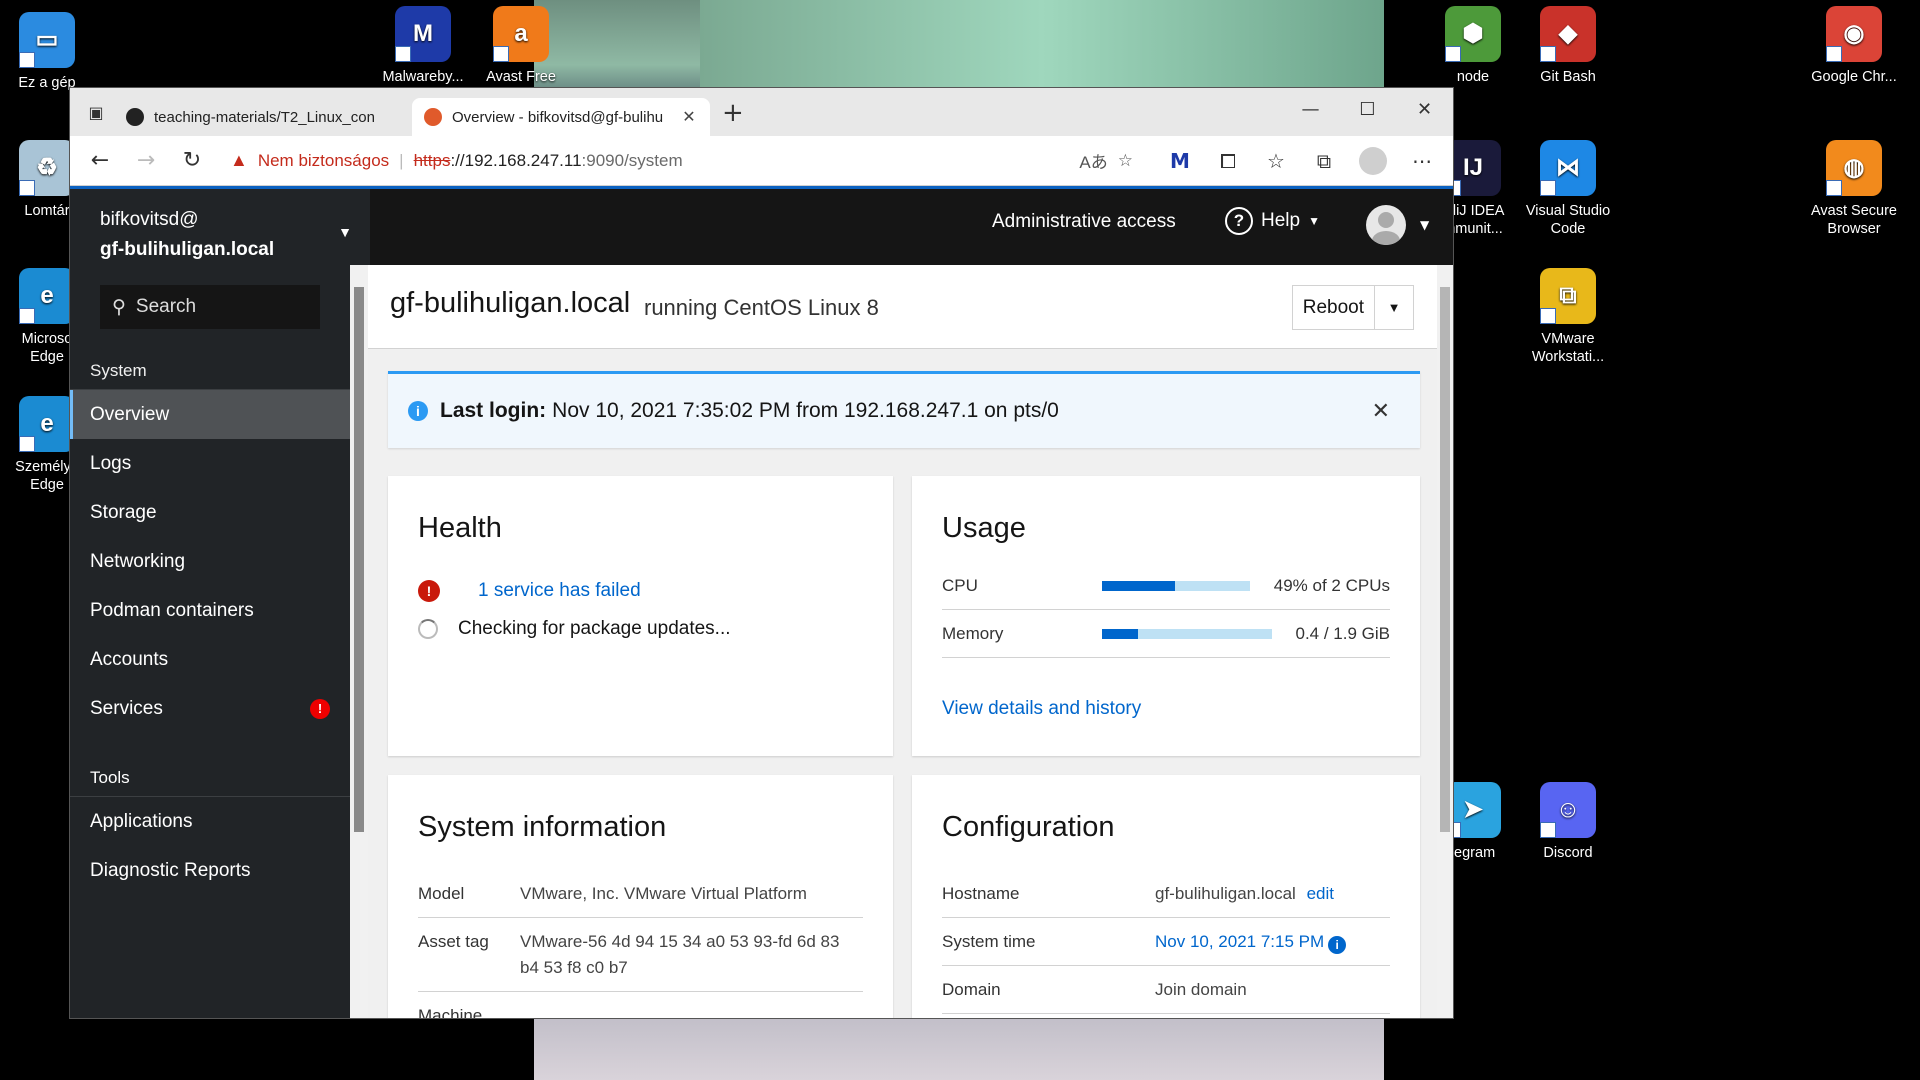 This screenshot has height=1080, width=1920. I want to click on error-icon: !, so click(429, 591).